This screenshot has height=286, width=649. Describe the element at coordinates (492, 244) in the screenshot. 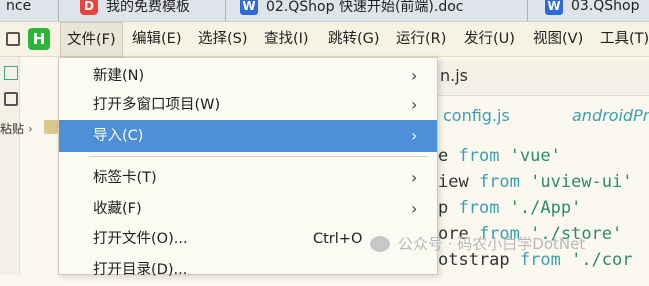

I see `watermark-text: 公众号 · 码农小白学DotNet` at that location.